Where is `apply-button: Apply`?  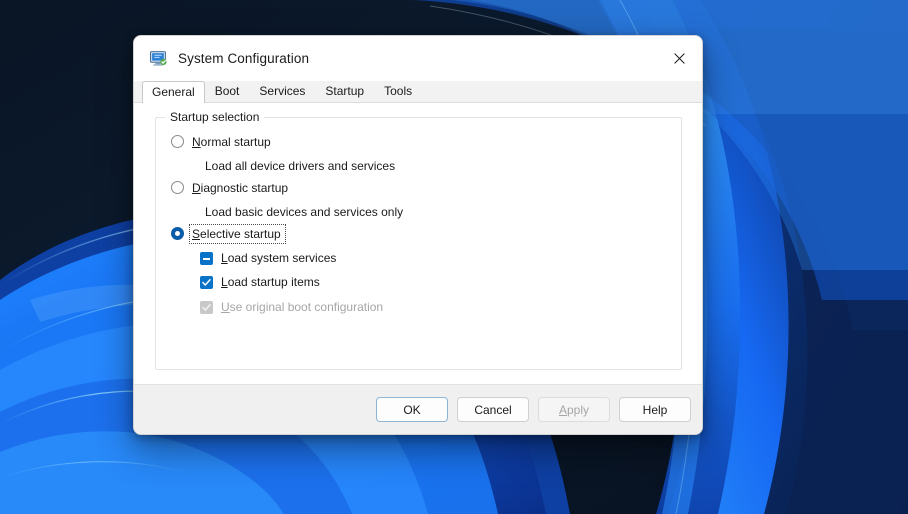
apply-button: Apply is located at coordinates (574, 409).